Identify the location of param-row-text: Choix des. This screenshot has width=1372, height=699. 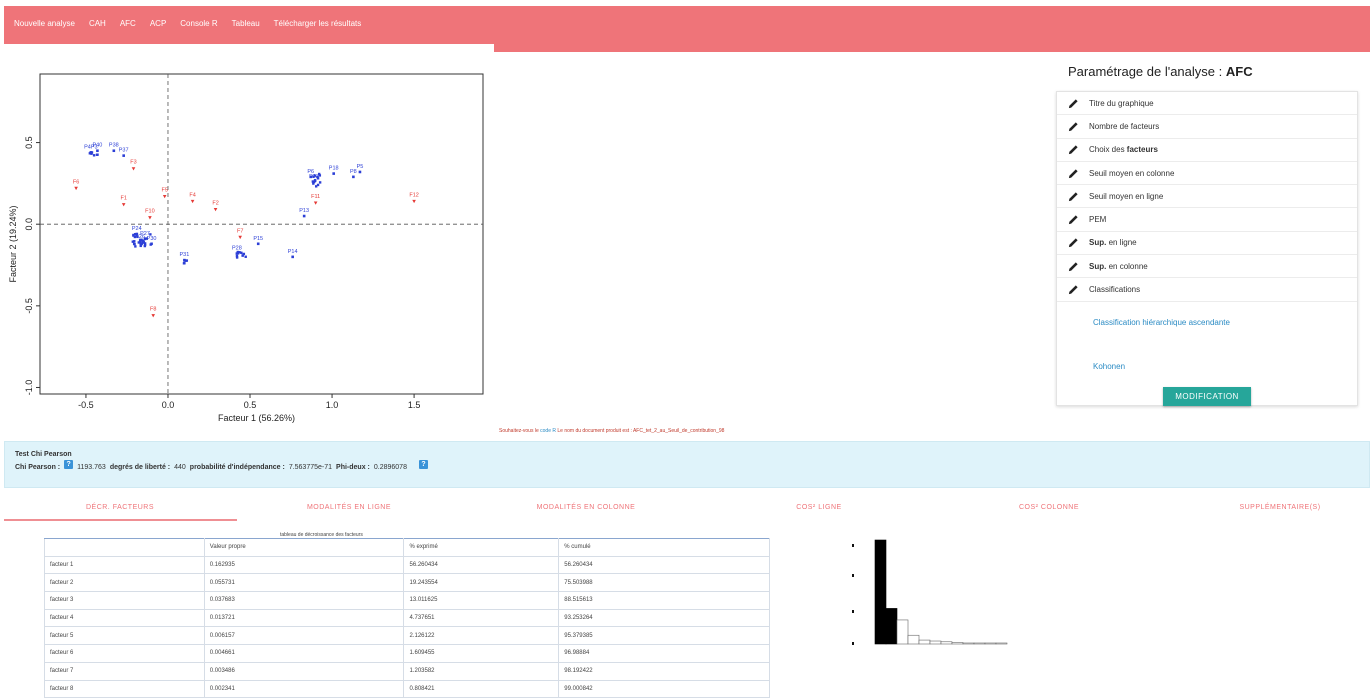
(1108, 150).